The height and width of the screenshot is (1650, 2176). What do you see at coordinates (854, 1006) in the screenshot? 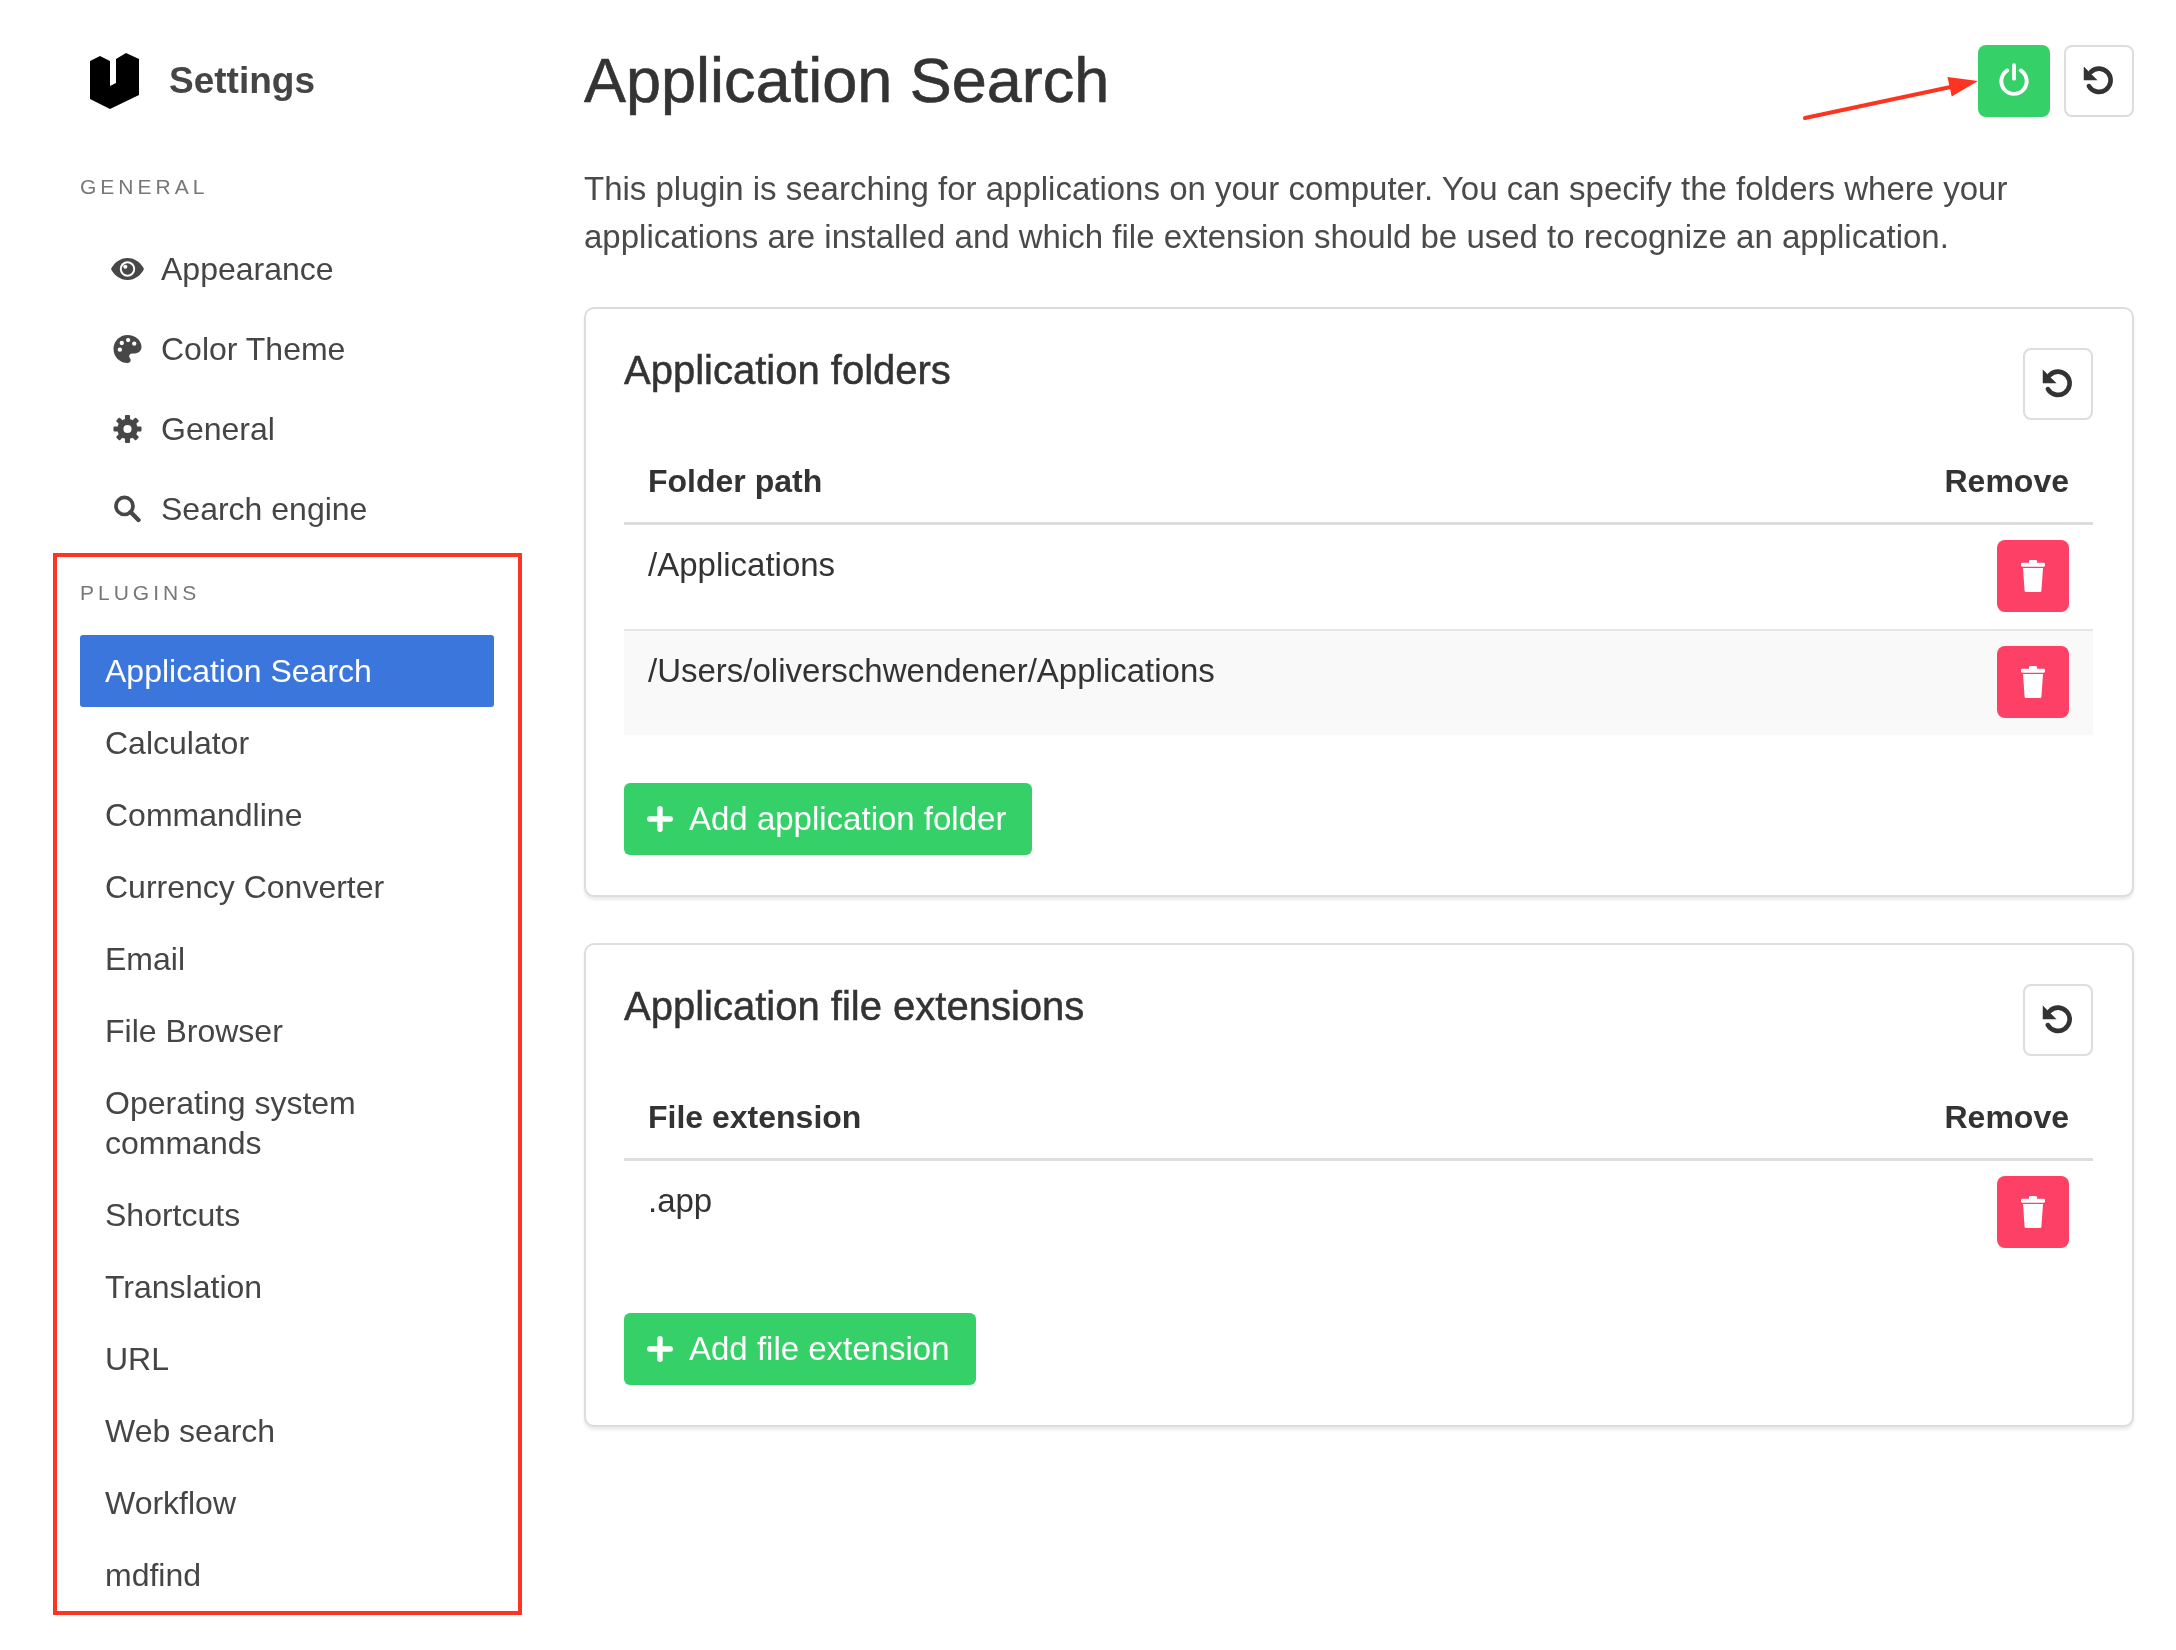
I see `card-title: Application file extensions` at bounding box center [854, 1006].